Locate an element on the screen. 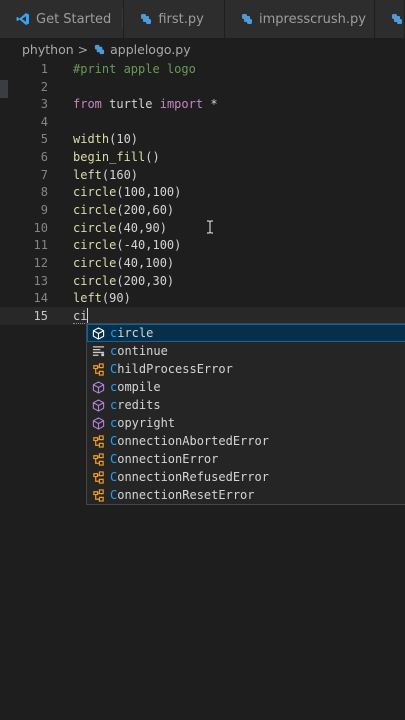 The image size is (405, 720). code-line: 13 circle(200,30) is located at coordinates (202, 281).